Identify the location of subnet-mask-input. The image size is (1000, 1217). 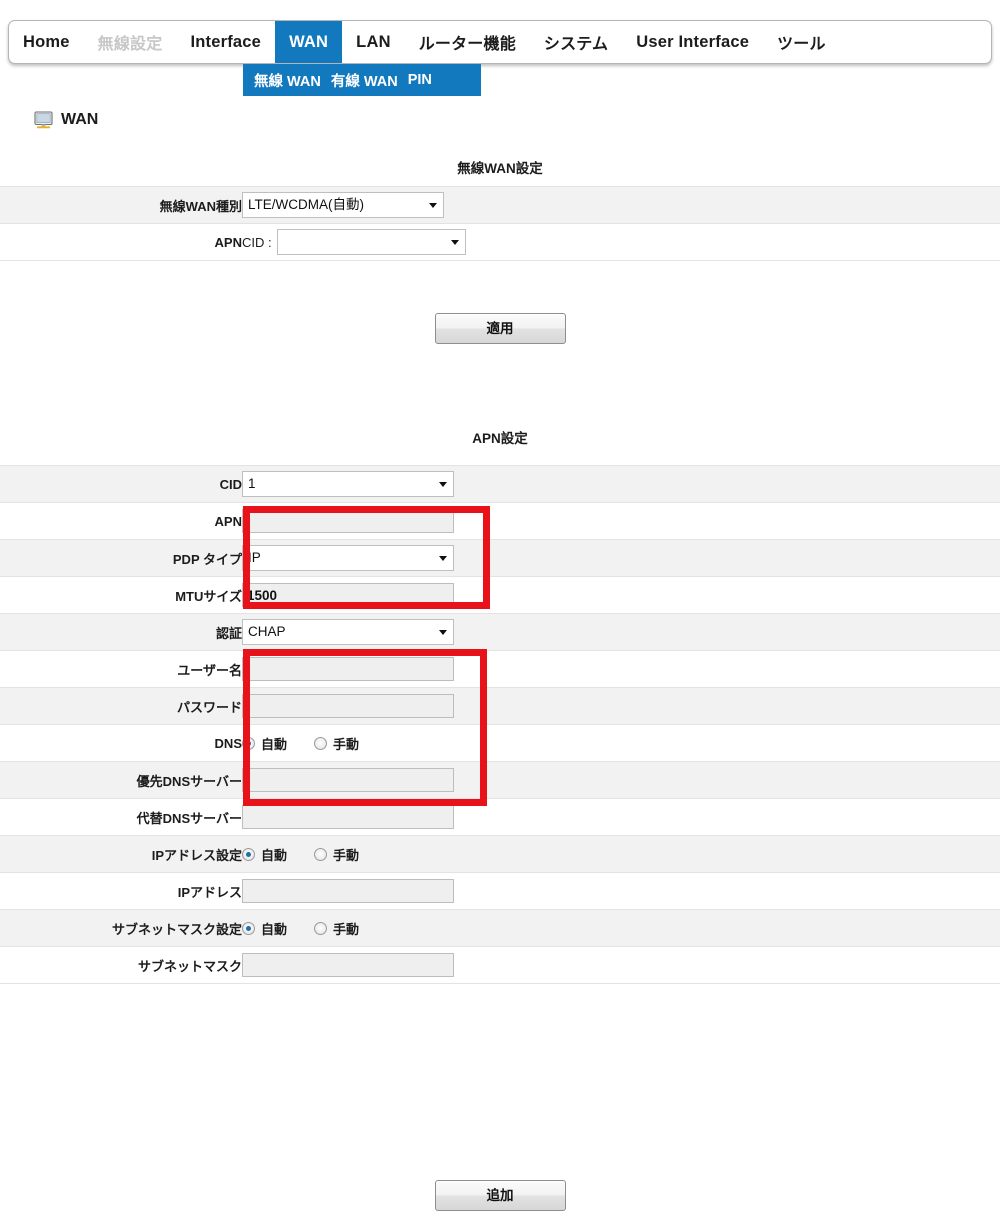
(348, 965).